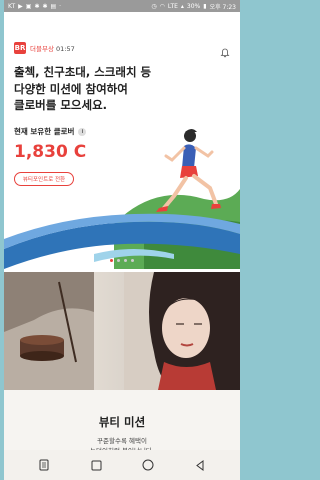  Describe the element at coordinates (148, 465) in the screenshot. I see `home-icon` at that location.